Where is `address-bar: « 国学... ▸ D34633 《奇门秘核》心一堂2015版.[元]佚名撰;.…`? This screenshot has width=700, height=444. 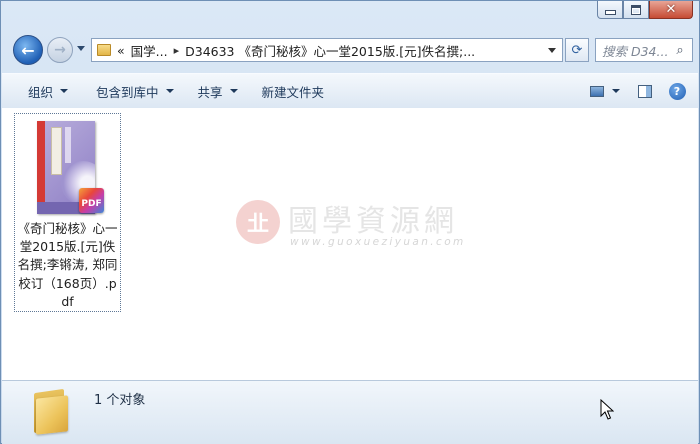
address-bar: « 国学... ▸ D34633 《奇门秘核》心一堂2015版.[元]佚名撰;.… is located at coordinates (327, 50).